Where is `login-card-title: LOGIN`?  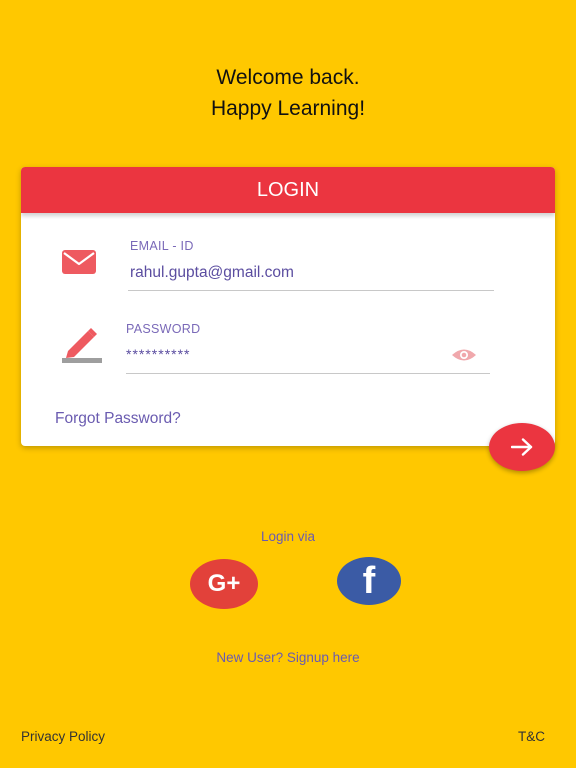
login-card-title: LOGIN is located at coordinates (288, 190).